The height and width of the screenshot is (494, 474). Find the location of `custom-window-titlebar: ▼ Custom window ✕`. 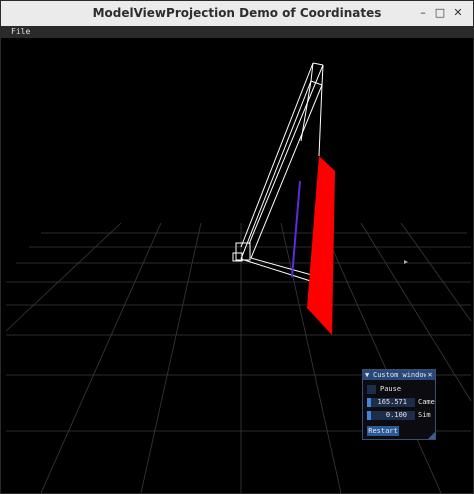

custom-window-titlebar: ▼ Custom window ✕ is located at coordinates (399, 375).